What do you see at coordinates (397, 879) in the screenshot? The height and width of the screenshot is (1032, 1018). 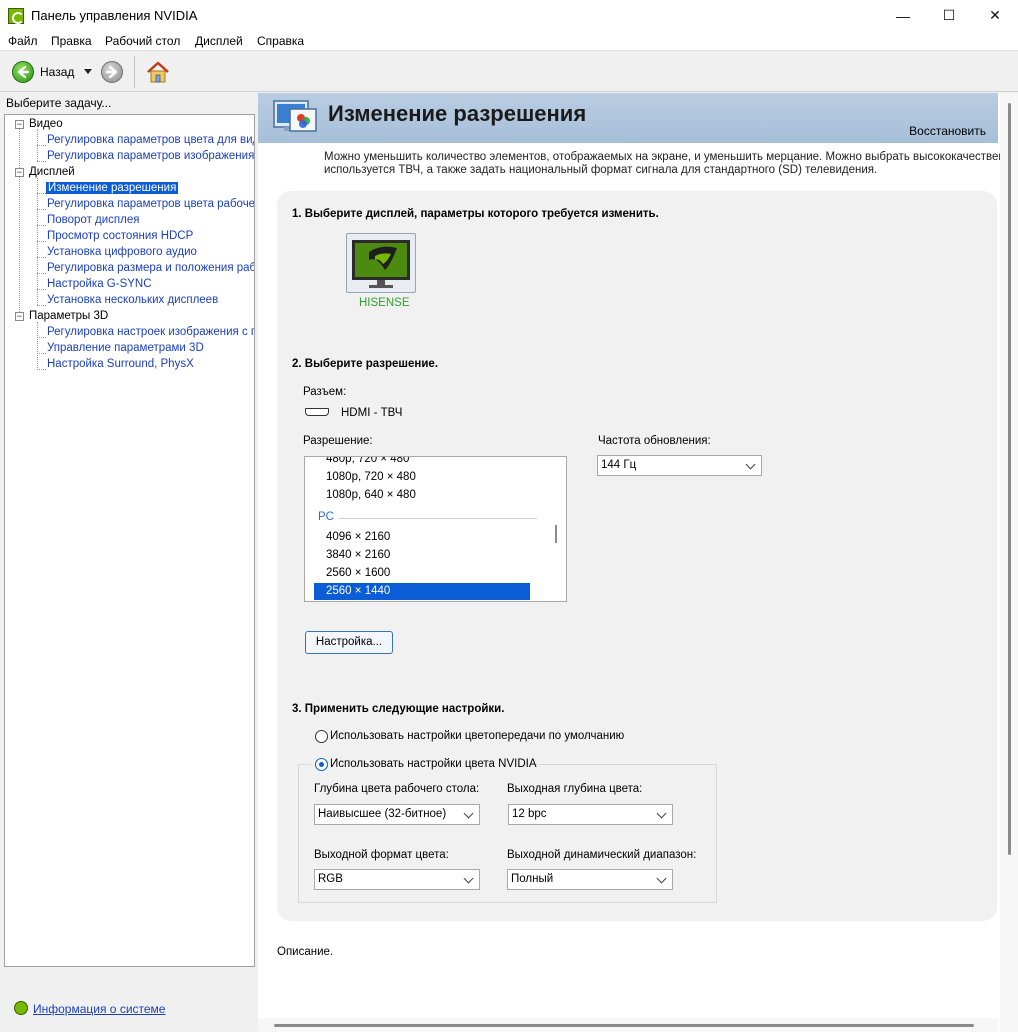 I see `output-format-dropdown: RGB` at bounding box center [397, 879].